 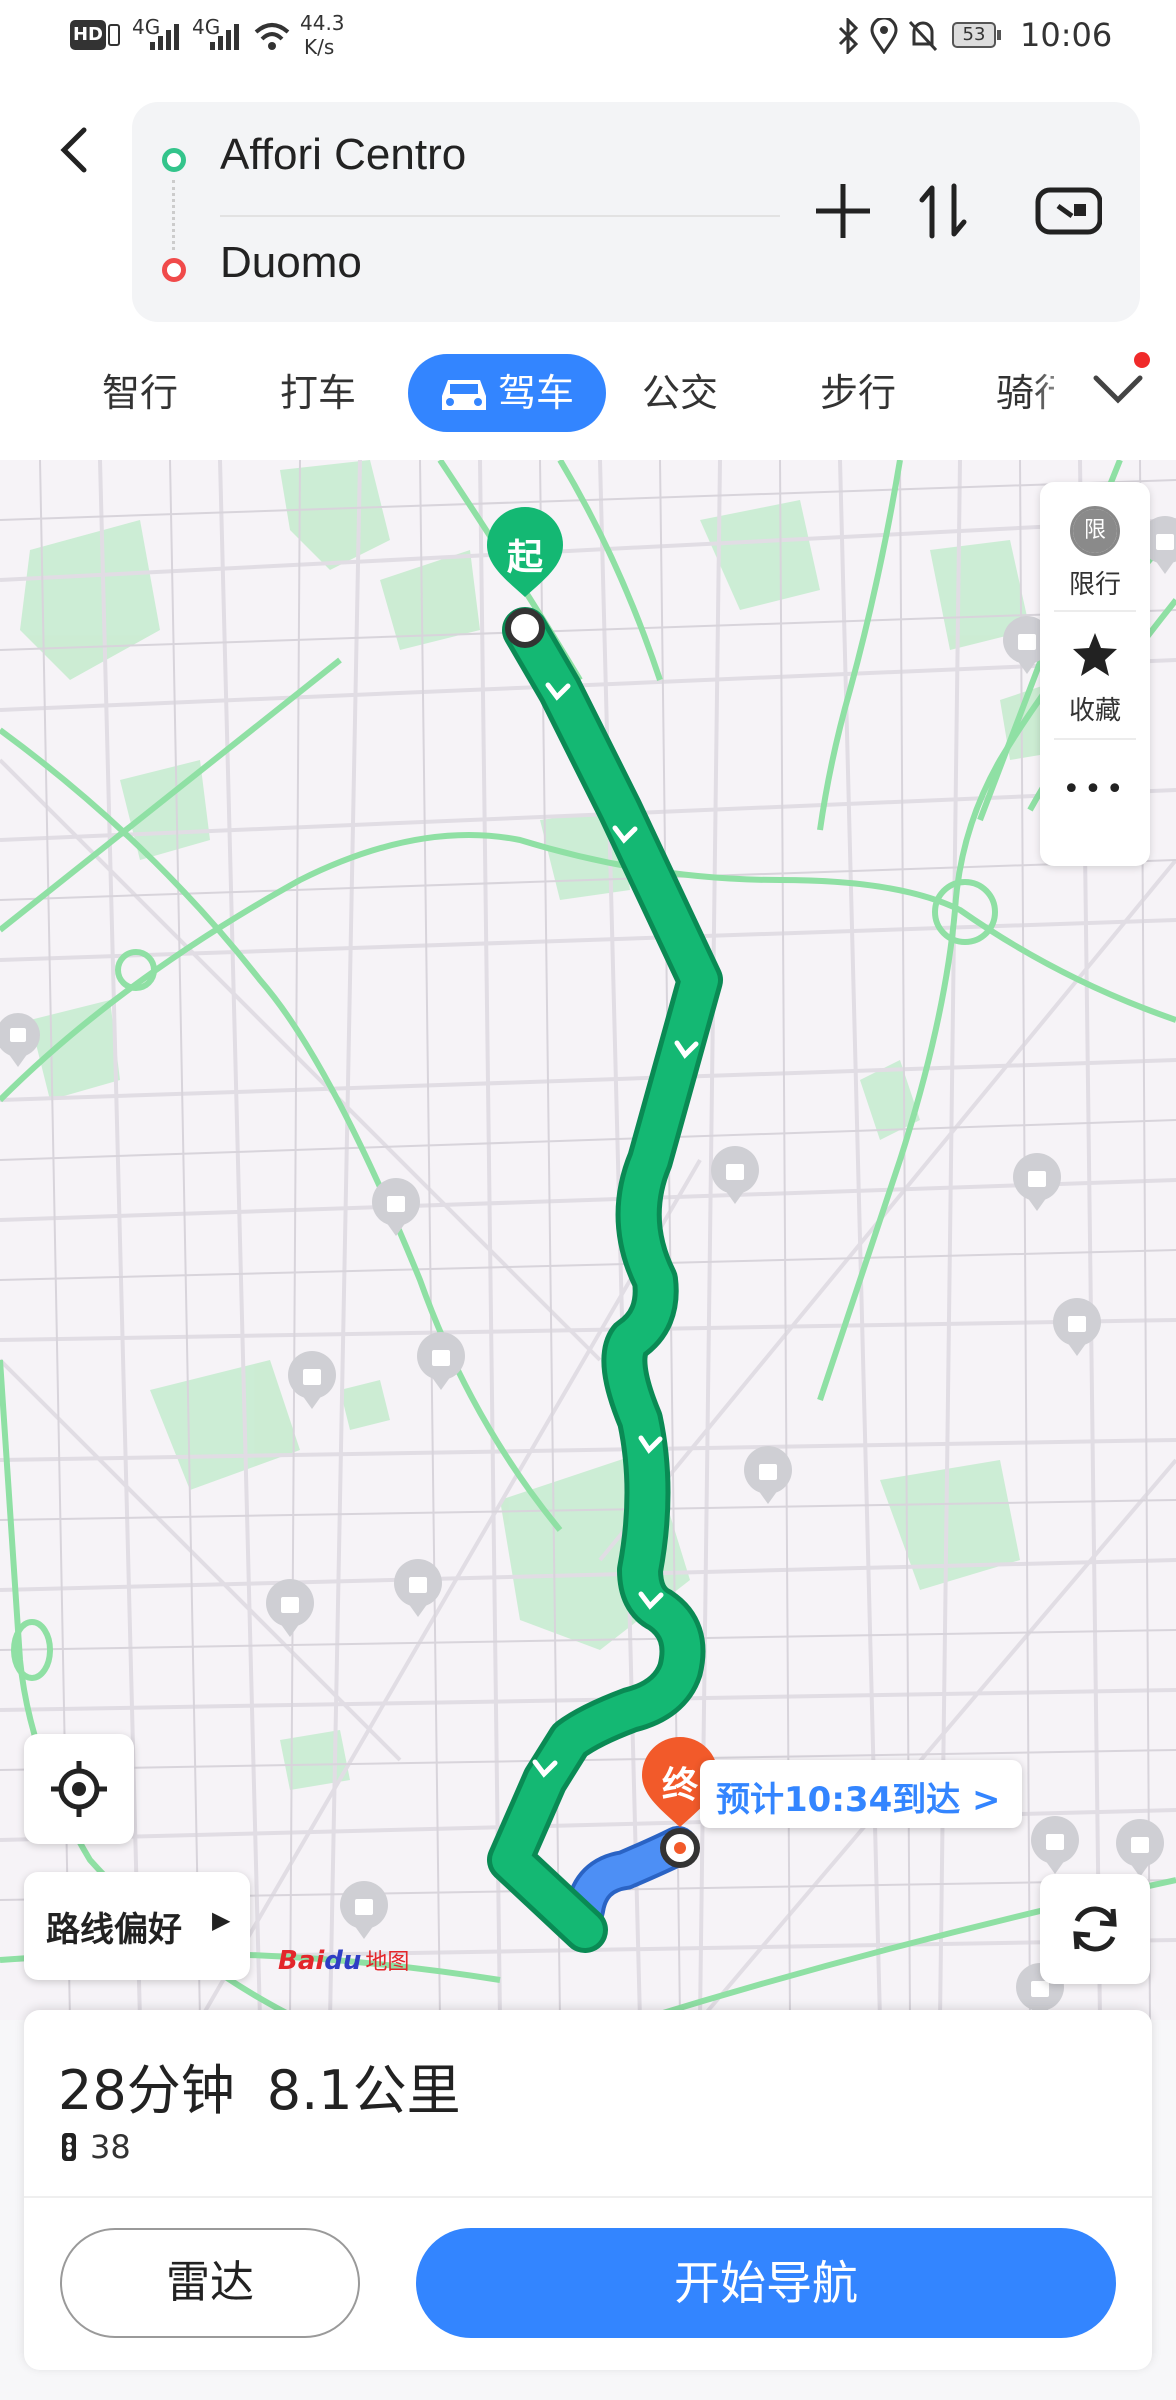 What do you see at coordinates (588, 2190) in the screenshot?
I see `route-summary-card: 28分钟 8.1公里 38 雷达 开始导航` at bounding box center [588, 2190].